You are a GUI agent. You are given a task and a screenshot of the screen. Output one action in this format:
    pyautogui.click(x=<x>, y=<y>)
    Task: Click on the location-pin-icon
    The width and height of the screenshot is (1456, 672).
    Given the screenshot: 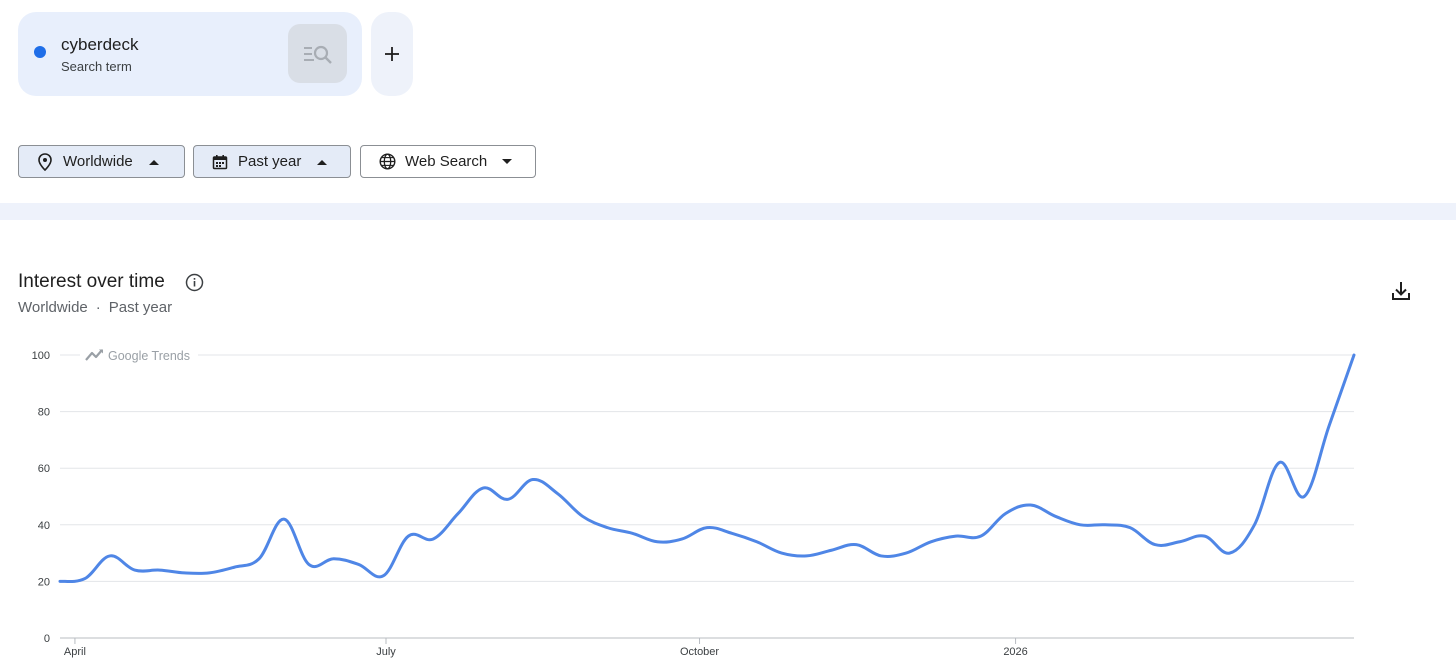 What is the action you would take?
    pyautogui.click(x=45, y=161)
    